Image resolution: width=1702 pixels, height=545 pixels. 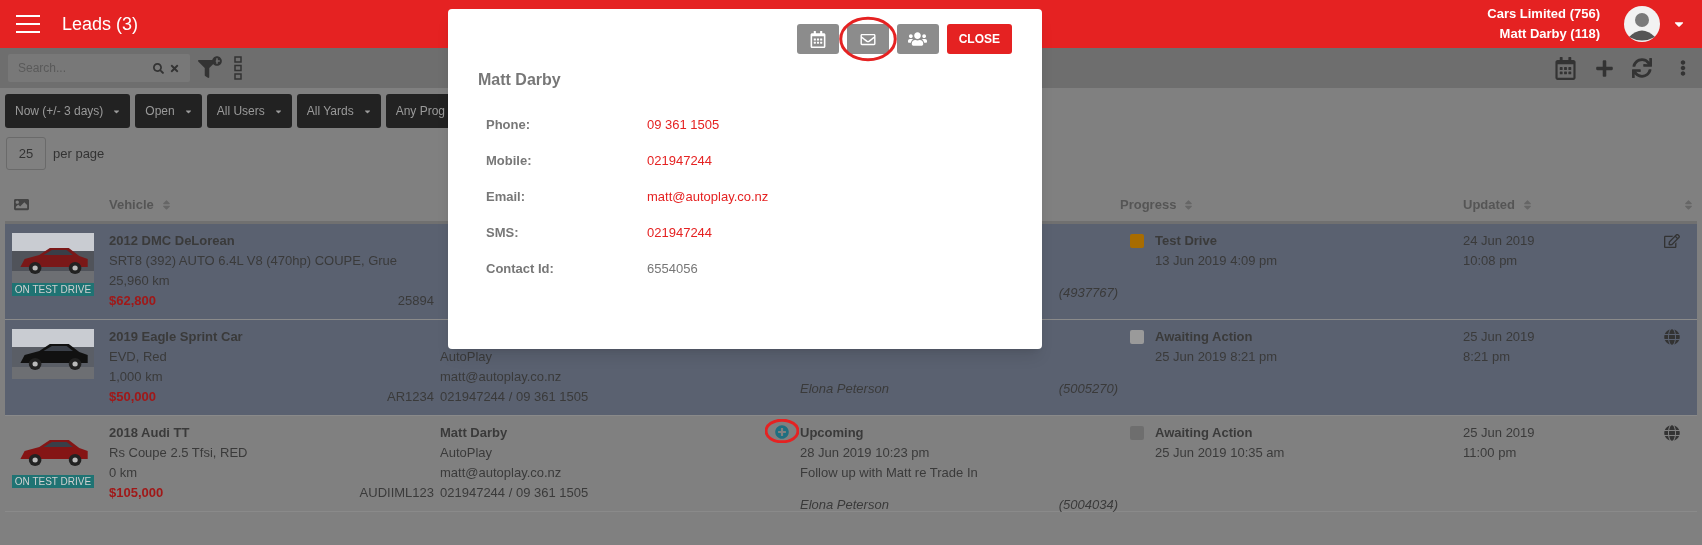 What do you see at coordinates (132, 397) in the screenshot?
I see `vehicle-price: $50,000` at bounding box center [132, 397].